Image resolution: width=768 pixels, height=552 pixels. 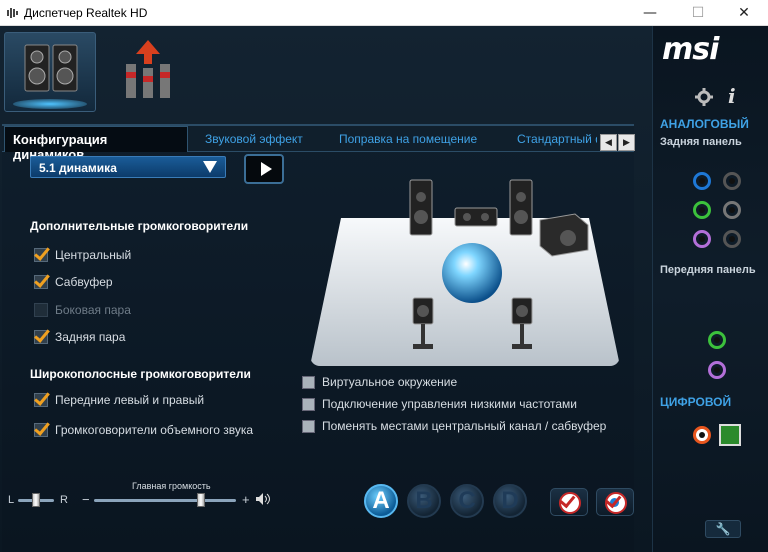 I want to click on device-tab-speakers, so click(x=50, y=72).